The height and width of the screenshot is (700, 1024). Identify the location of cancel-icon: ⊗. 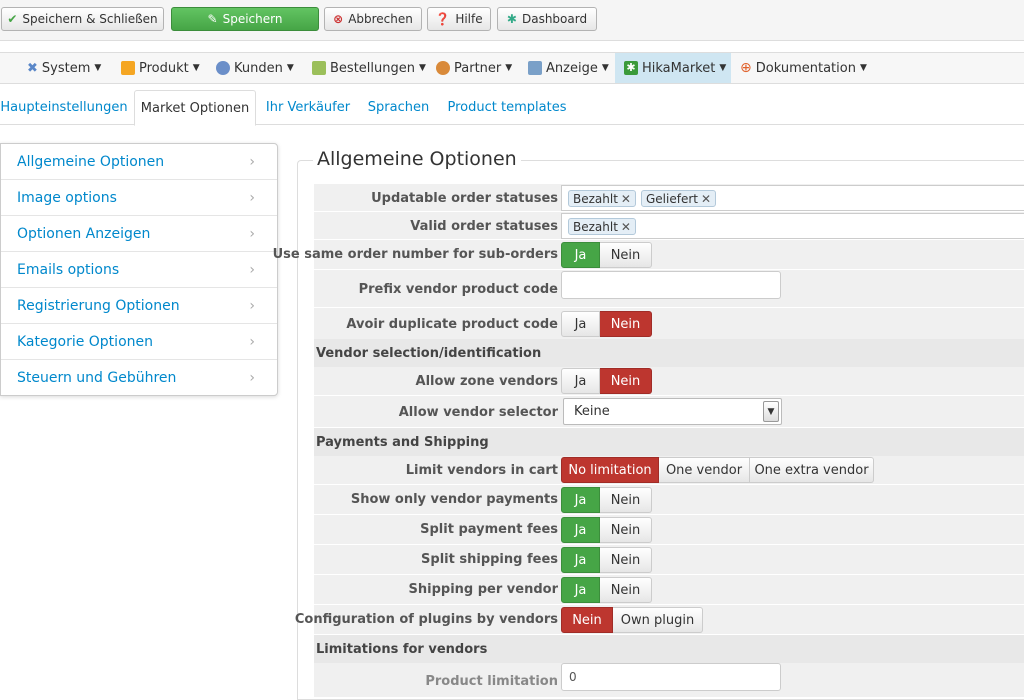
(338, 19).